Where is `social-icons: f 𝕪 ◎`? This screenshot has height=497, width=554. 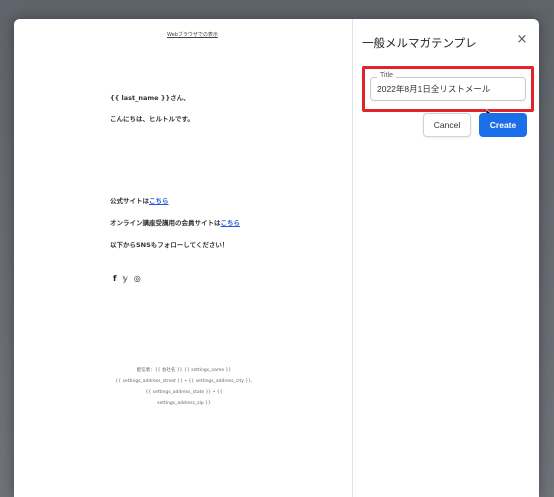 social-icons: f 𝕪 ◎ is located at coordinates (127, 279).